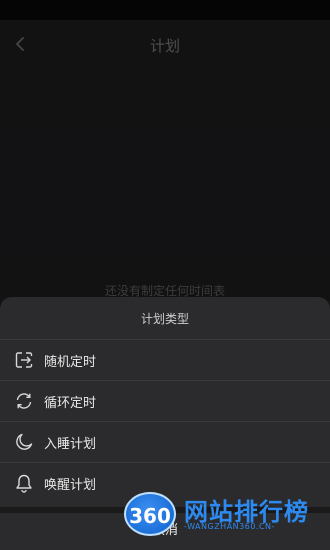 The height and width of the screenshot is (550, 330). I want to click on watermark-logo: 360 网站排行榜 -WANGZHAN360.CN-, so click(225, 514).